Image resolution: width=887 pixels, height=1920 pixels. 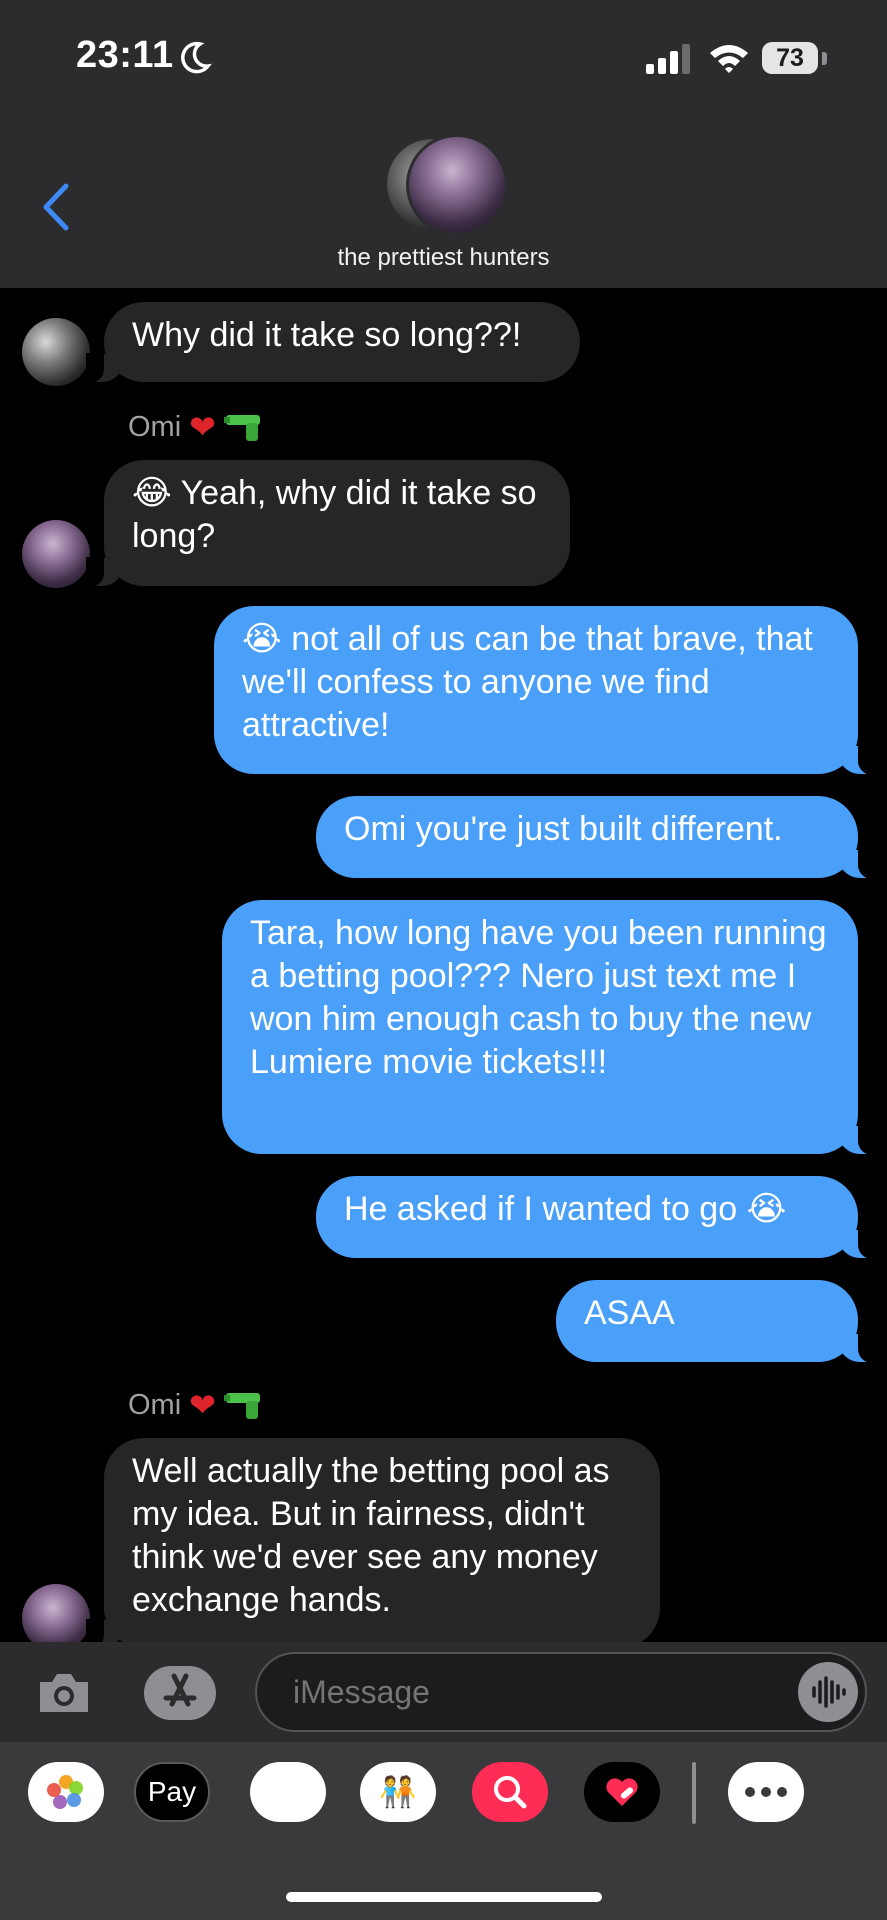 I want to click on message-input, so click(x=561, y=1692).